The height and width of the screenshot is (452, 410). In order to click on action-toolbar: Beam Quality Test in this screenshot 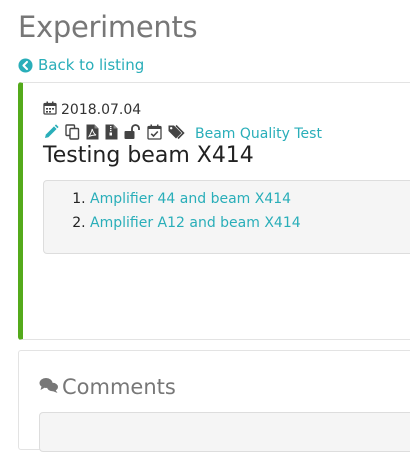, I will do `click(182, 134)`.